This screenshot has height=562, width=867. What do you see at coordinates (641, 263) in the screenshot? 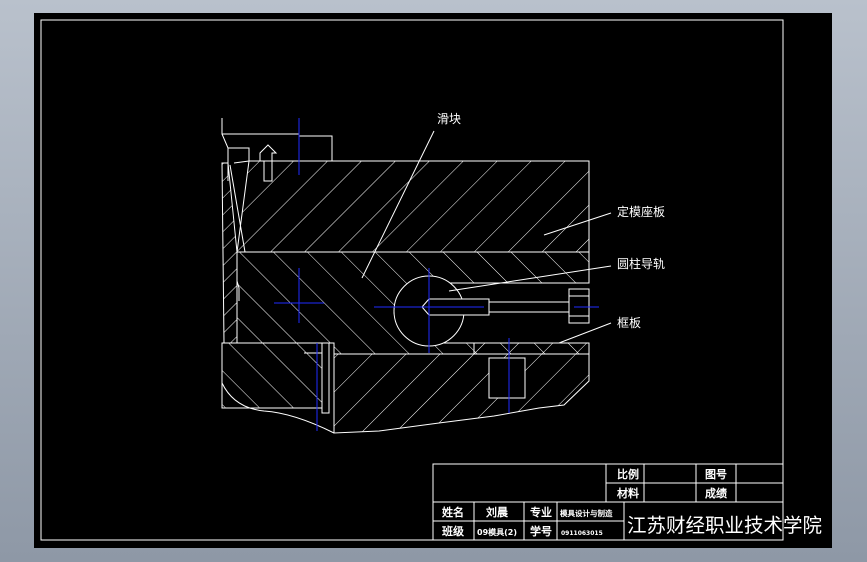
I see `callout-guide-rail: 圆柱导轨` at bounding box center [641, 263].